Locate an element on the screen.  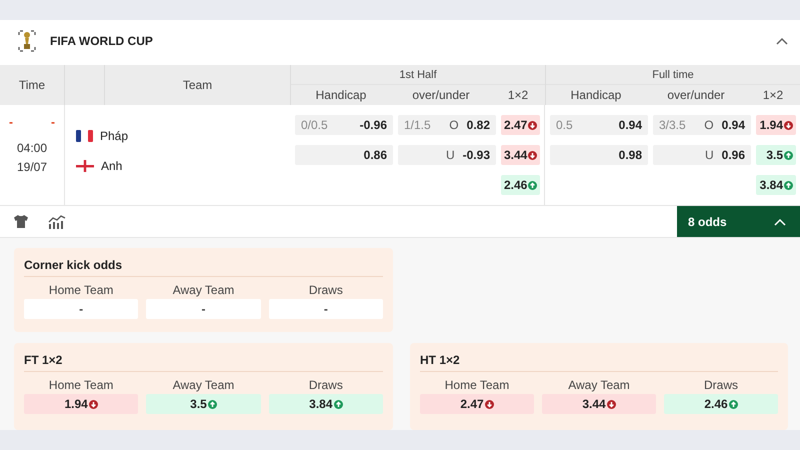
result-odds-cell: 2.47 is located at coordinates (520, 125).